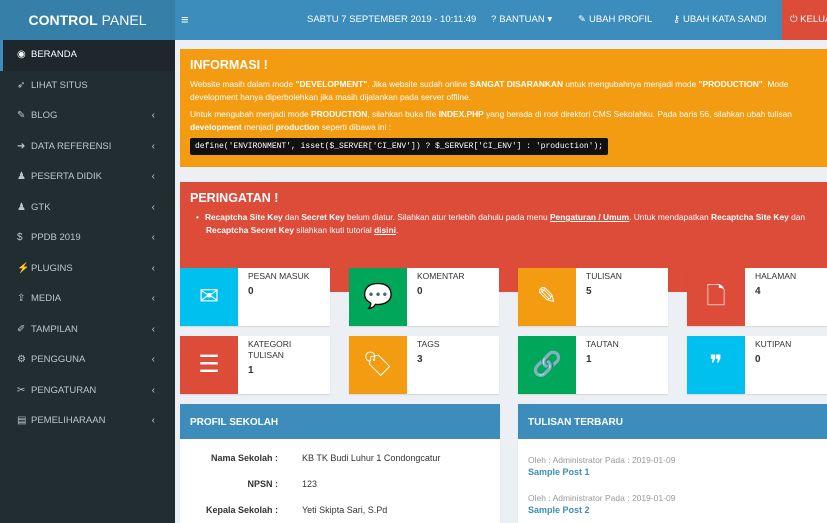  I want to click on post-title-link: Sample Post 2, so click(601, 510).